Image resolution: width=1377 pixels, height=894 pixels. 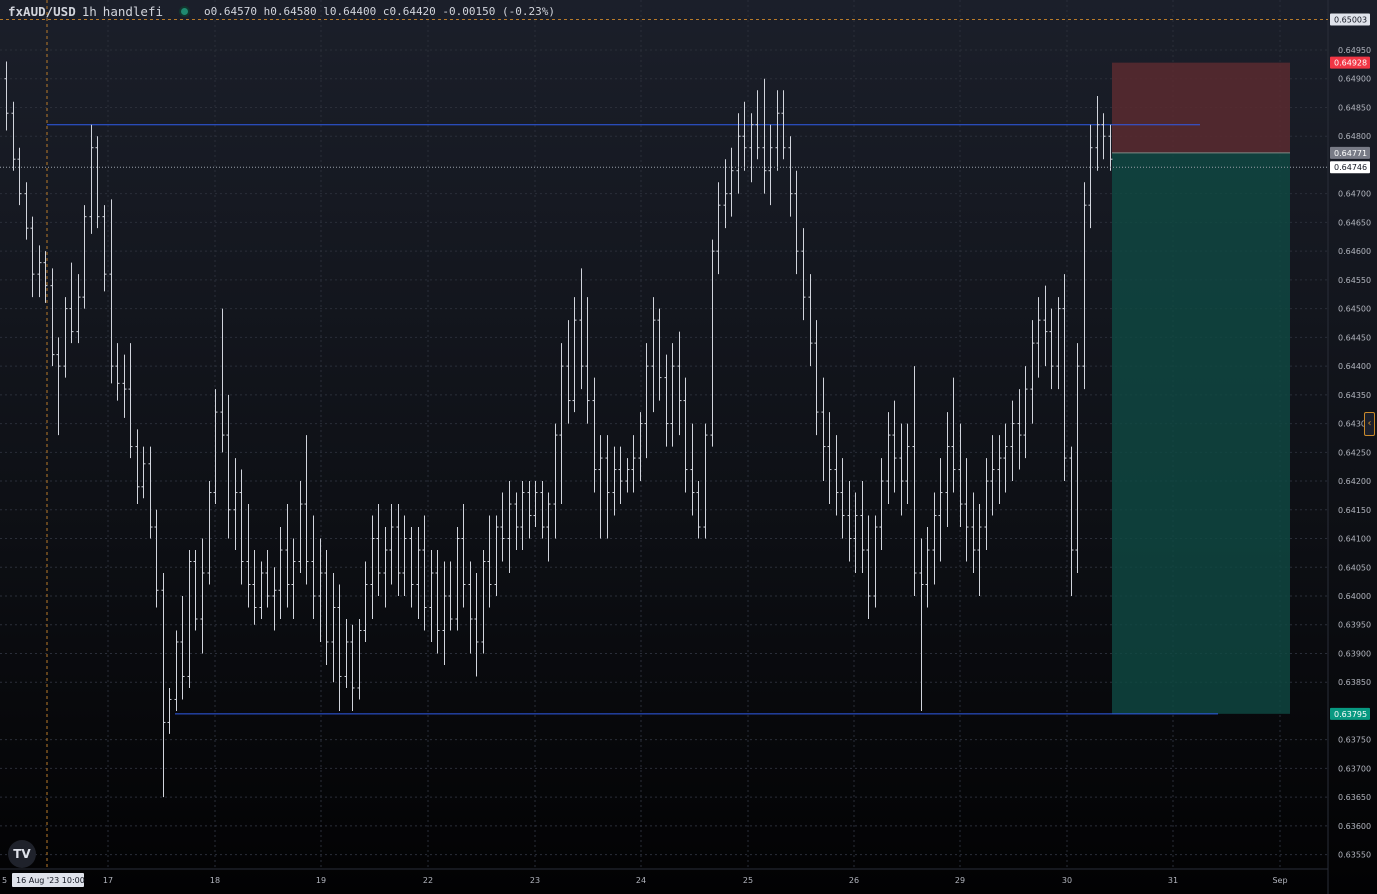 I want to click on y-tick-label: 0.64700, so click(x=1354, y=194).